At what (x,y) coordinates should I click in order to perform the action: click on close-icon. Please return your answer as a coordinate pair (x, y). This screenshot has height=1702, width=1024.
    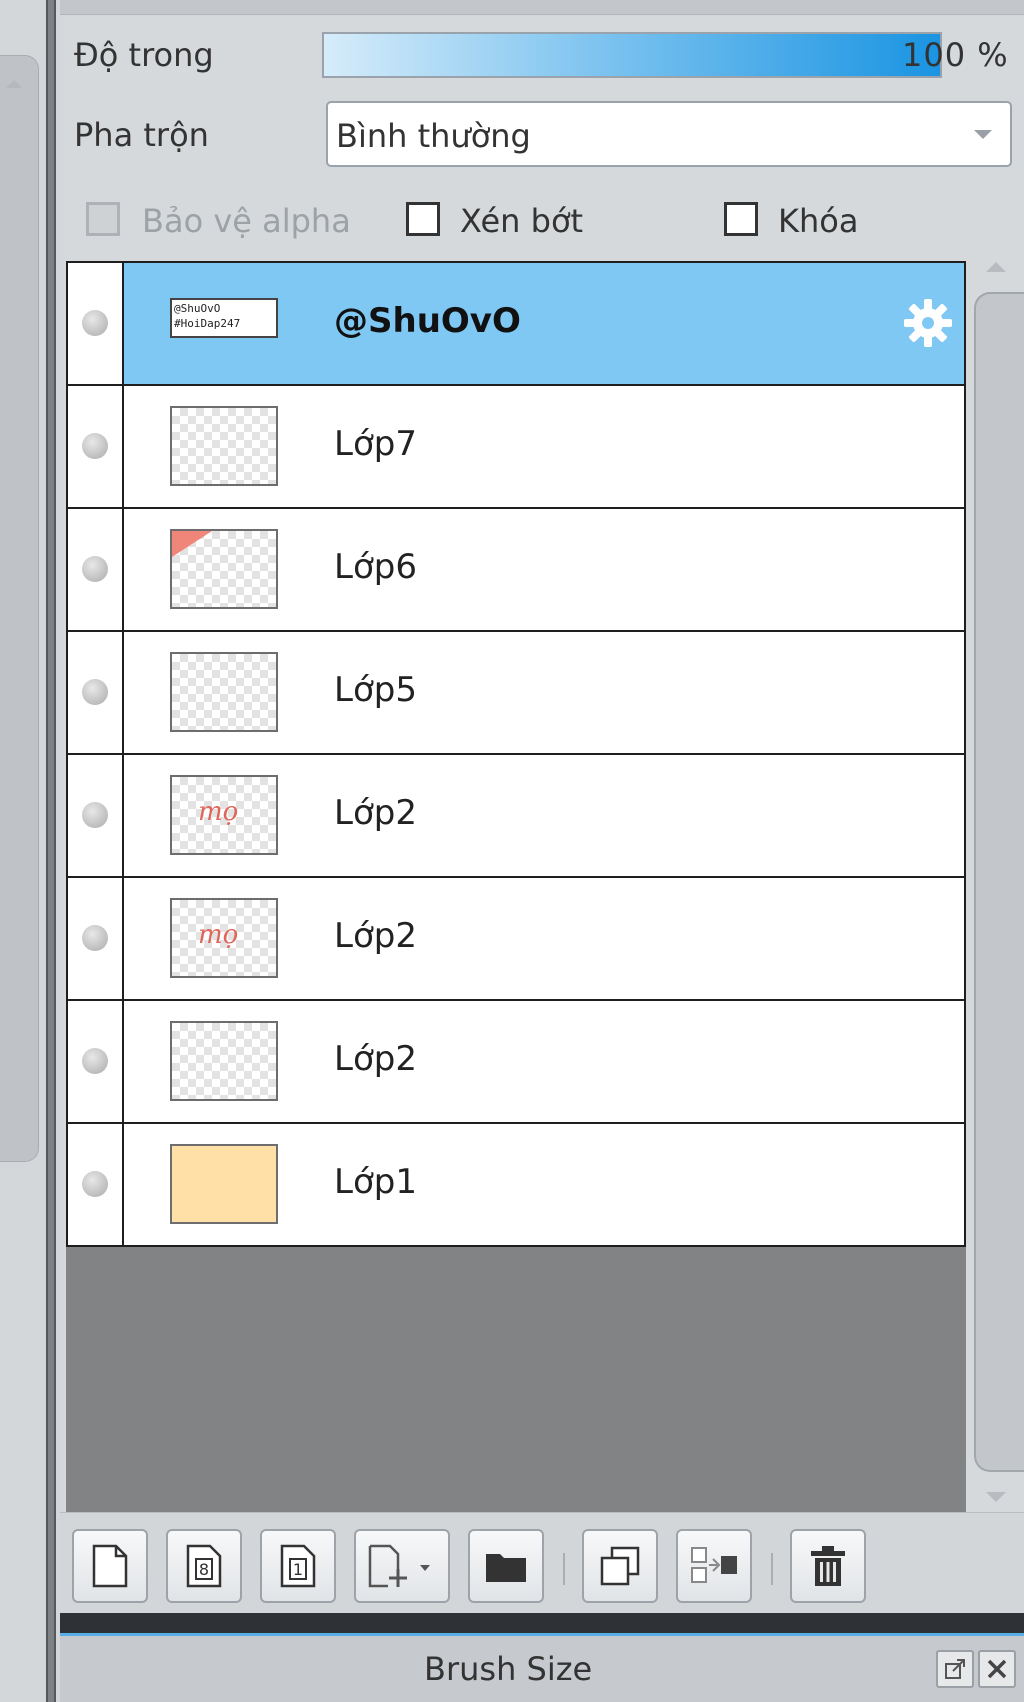
    Looking at the image, I should click on (997, 1669).